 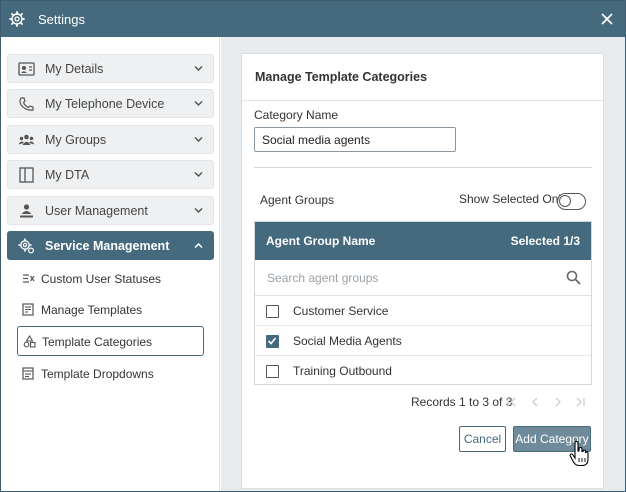 I want to click on phone-icon, so click(x=26, y=104).